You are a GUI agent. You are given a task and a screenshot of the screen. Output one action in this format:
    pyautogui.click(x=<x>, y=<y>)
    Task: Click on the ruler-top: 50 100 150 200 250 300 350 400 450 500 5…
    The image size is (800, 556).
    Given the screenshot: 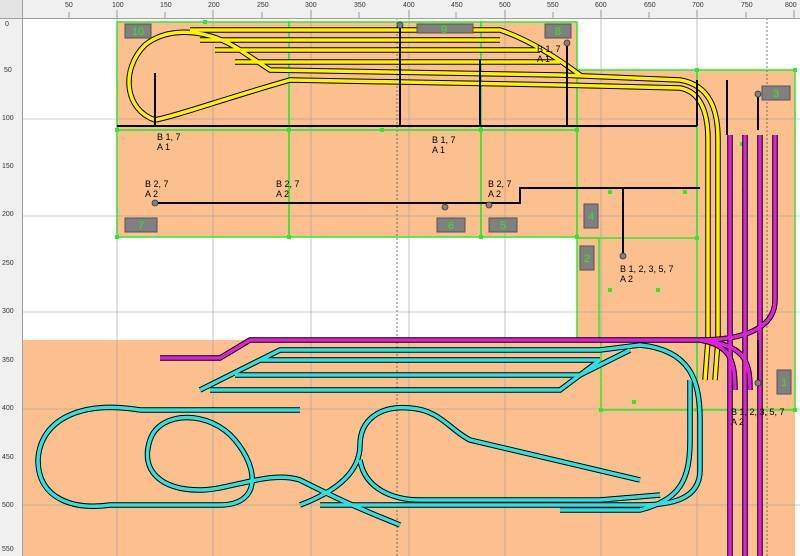 What is the action you would take?
    pyautogui.click(x=400, y=9)
    